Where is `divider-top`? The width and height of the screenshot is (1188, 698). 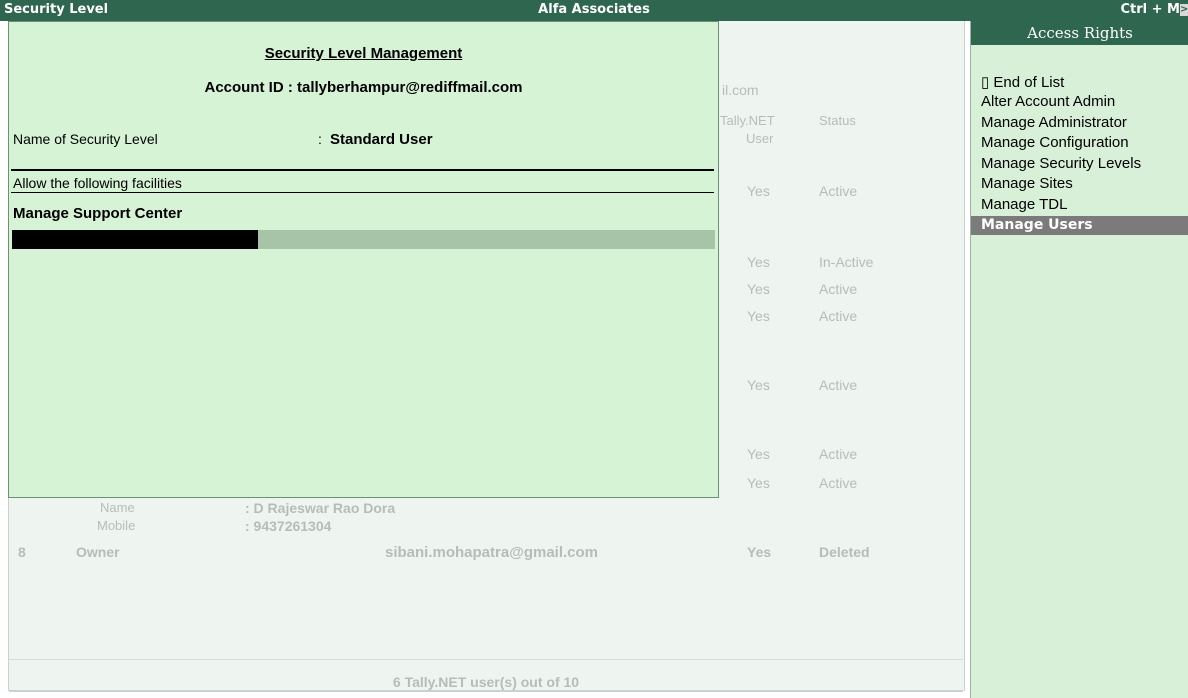 divider-top is located at coordinates (362, 170).